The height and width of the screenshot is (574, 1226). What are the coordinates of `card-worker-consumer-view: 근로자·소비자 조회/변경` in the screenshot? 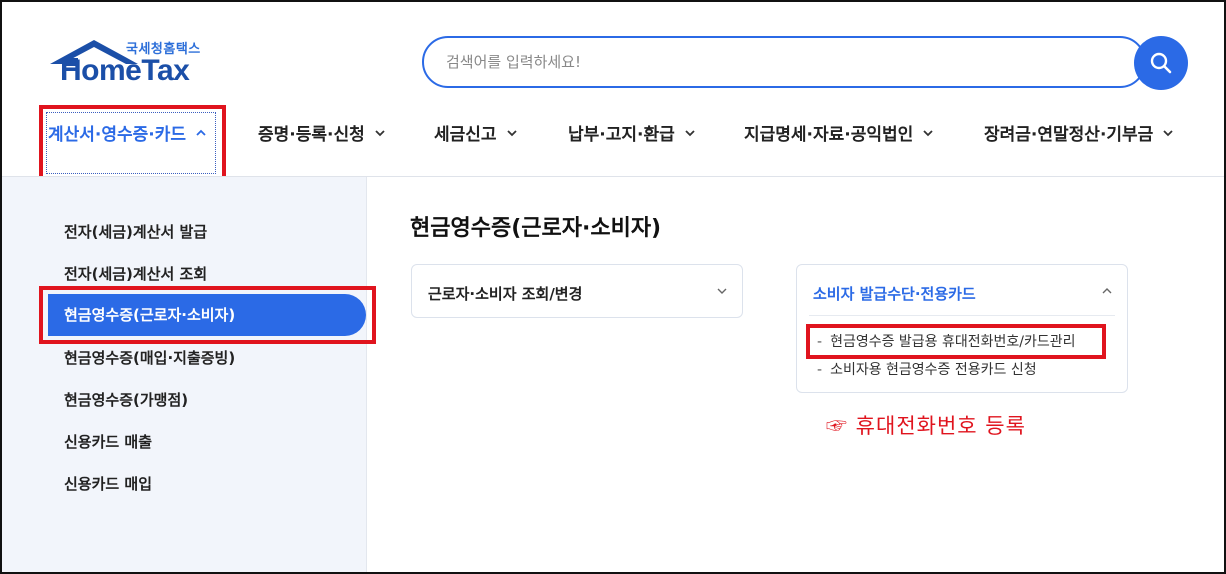 It's located at (577, 291).